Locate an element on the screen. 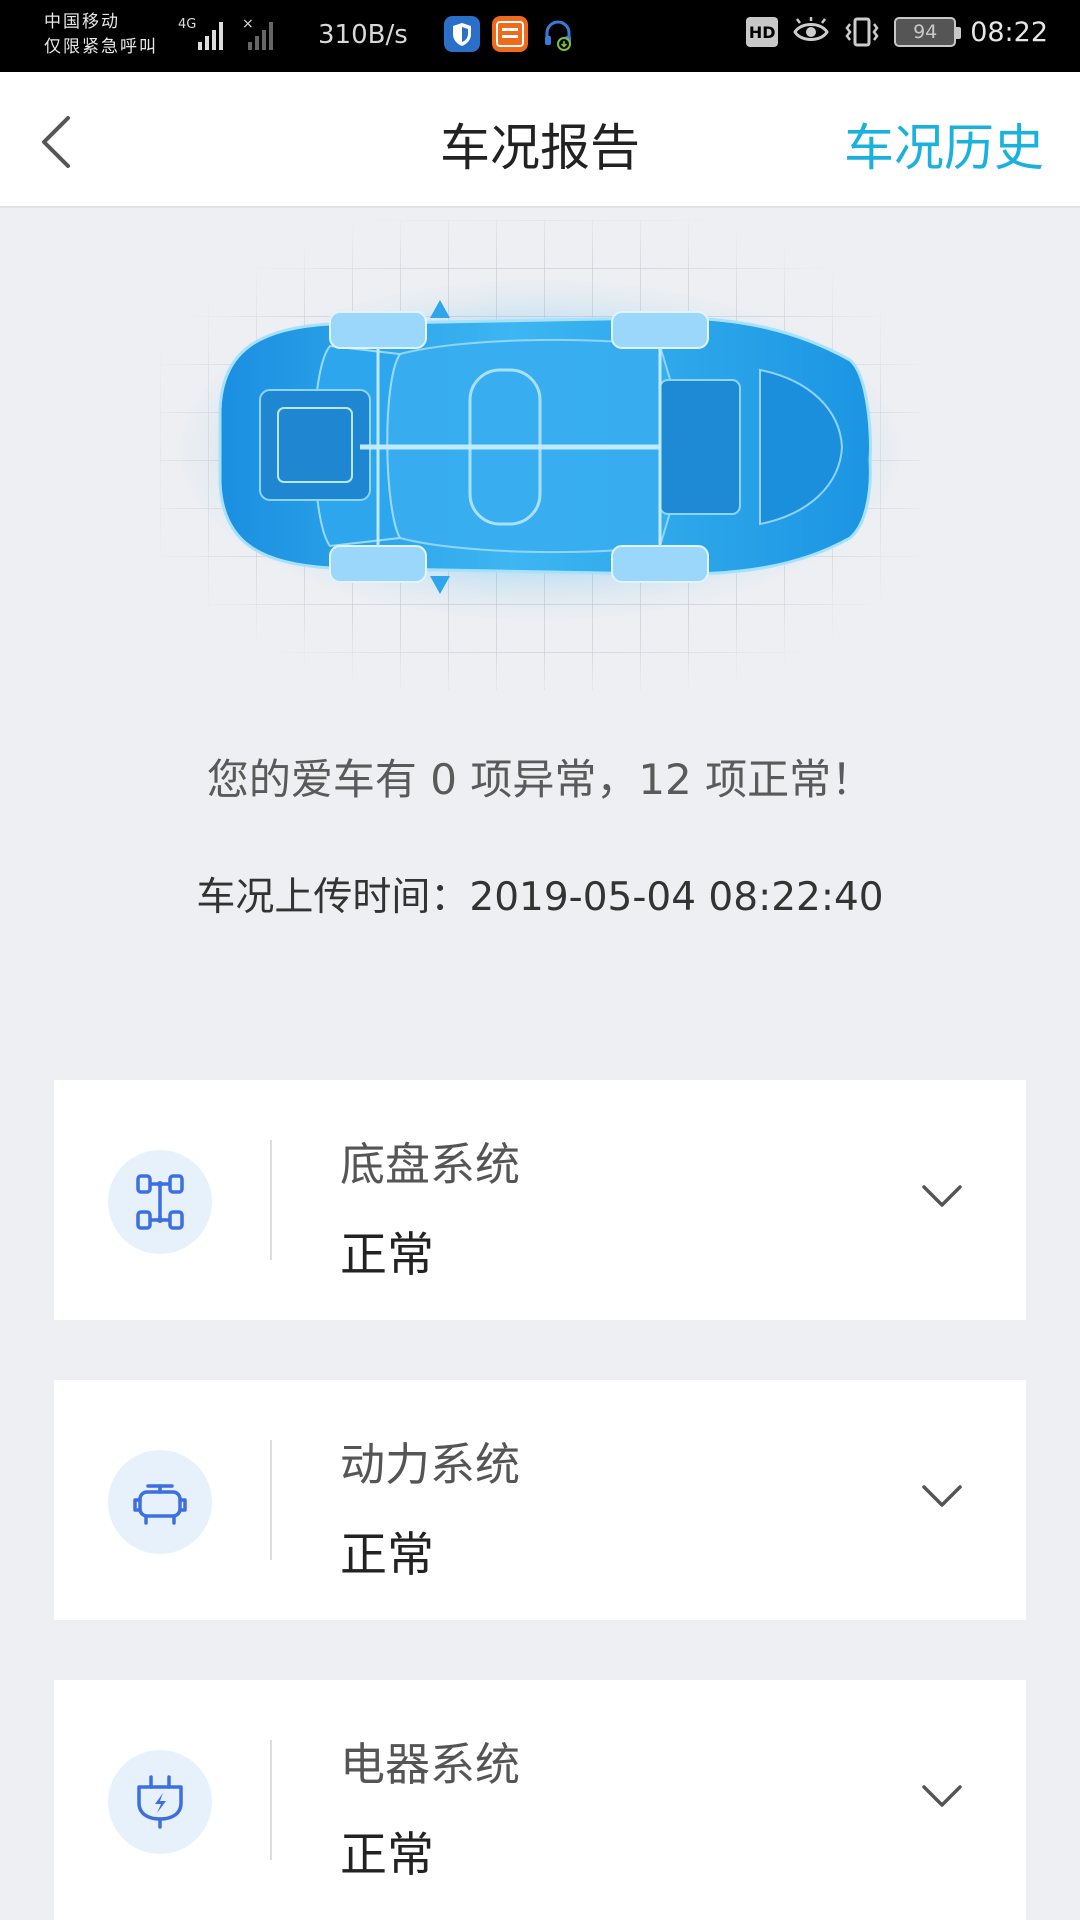 The height and width of the screenshot is (1920, 1080). carrier-info: 中国移动 仅限紧急呼叫 is located at coordinates (101, 35).